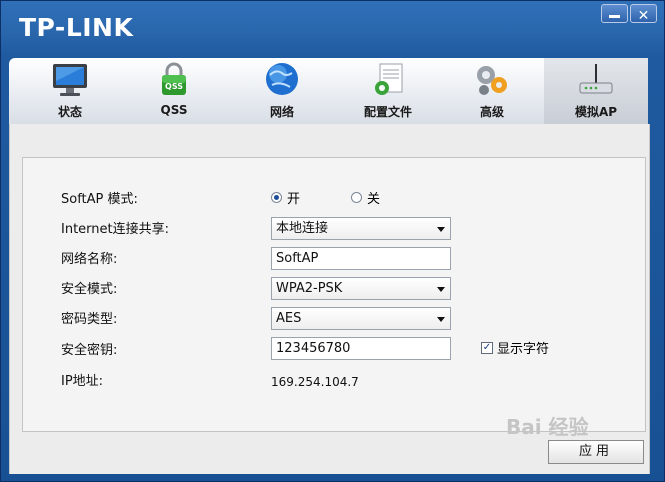  I want to click on close-button: ✕, so click(643, 14).